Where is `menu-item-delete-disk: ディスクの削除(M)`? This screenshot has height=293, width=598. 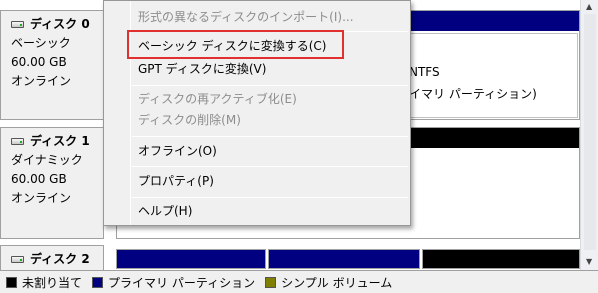
menu-item-delete-disk: ディスクの削除(M) is located at coordinates (189, 120).